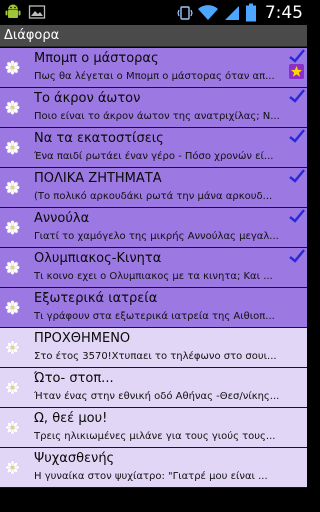 The height and width of the screenshot is (512, 320). I want to click on image-icon, so click(37, 12).